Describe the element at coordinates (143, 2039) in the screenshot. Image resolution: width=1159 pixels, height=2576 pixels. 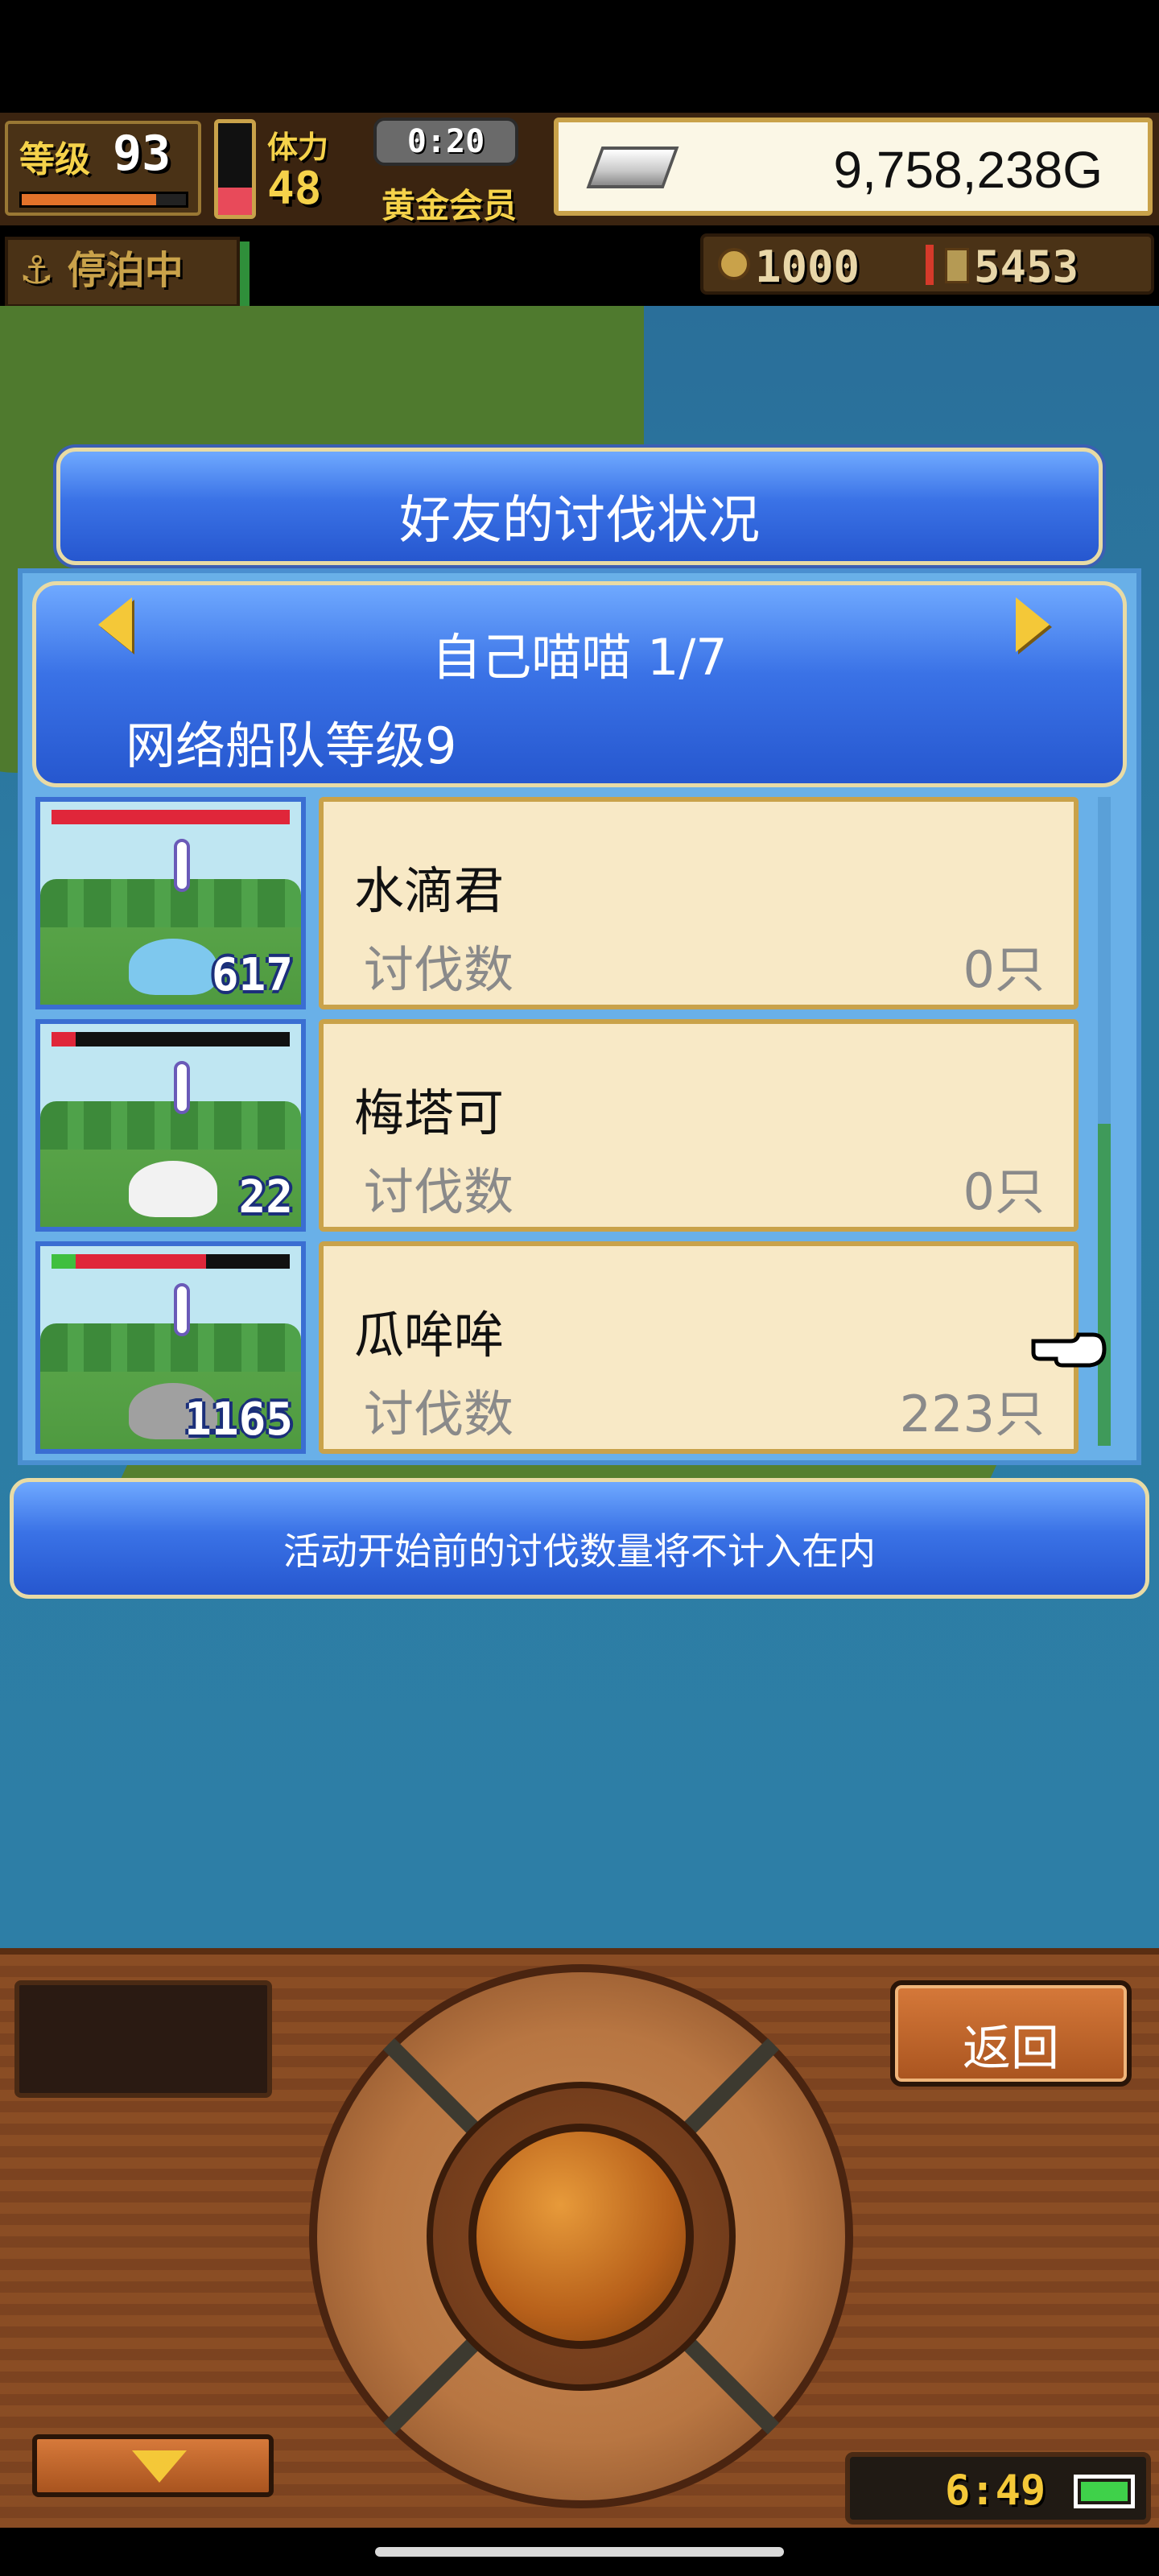
I see `empty-slot` at that location.